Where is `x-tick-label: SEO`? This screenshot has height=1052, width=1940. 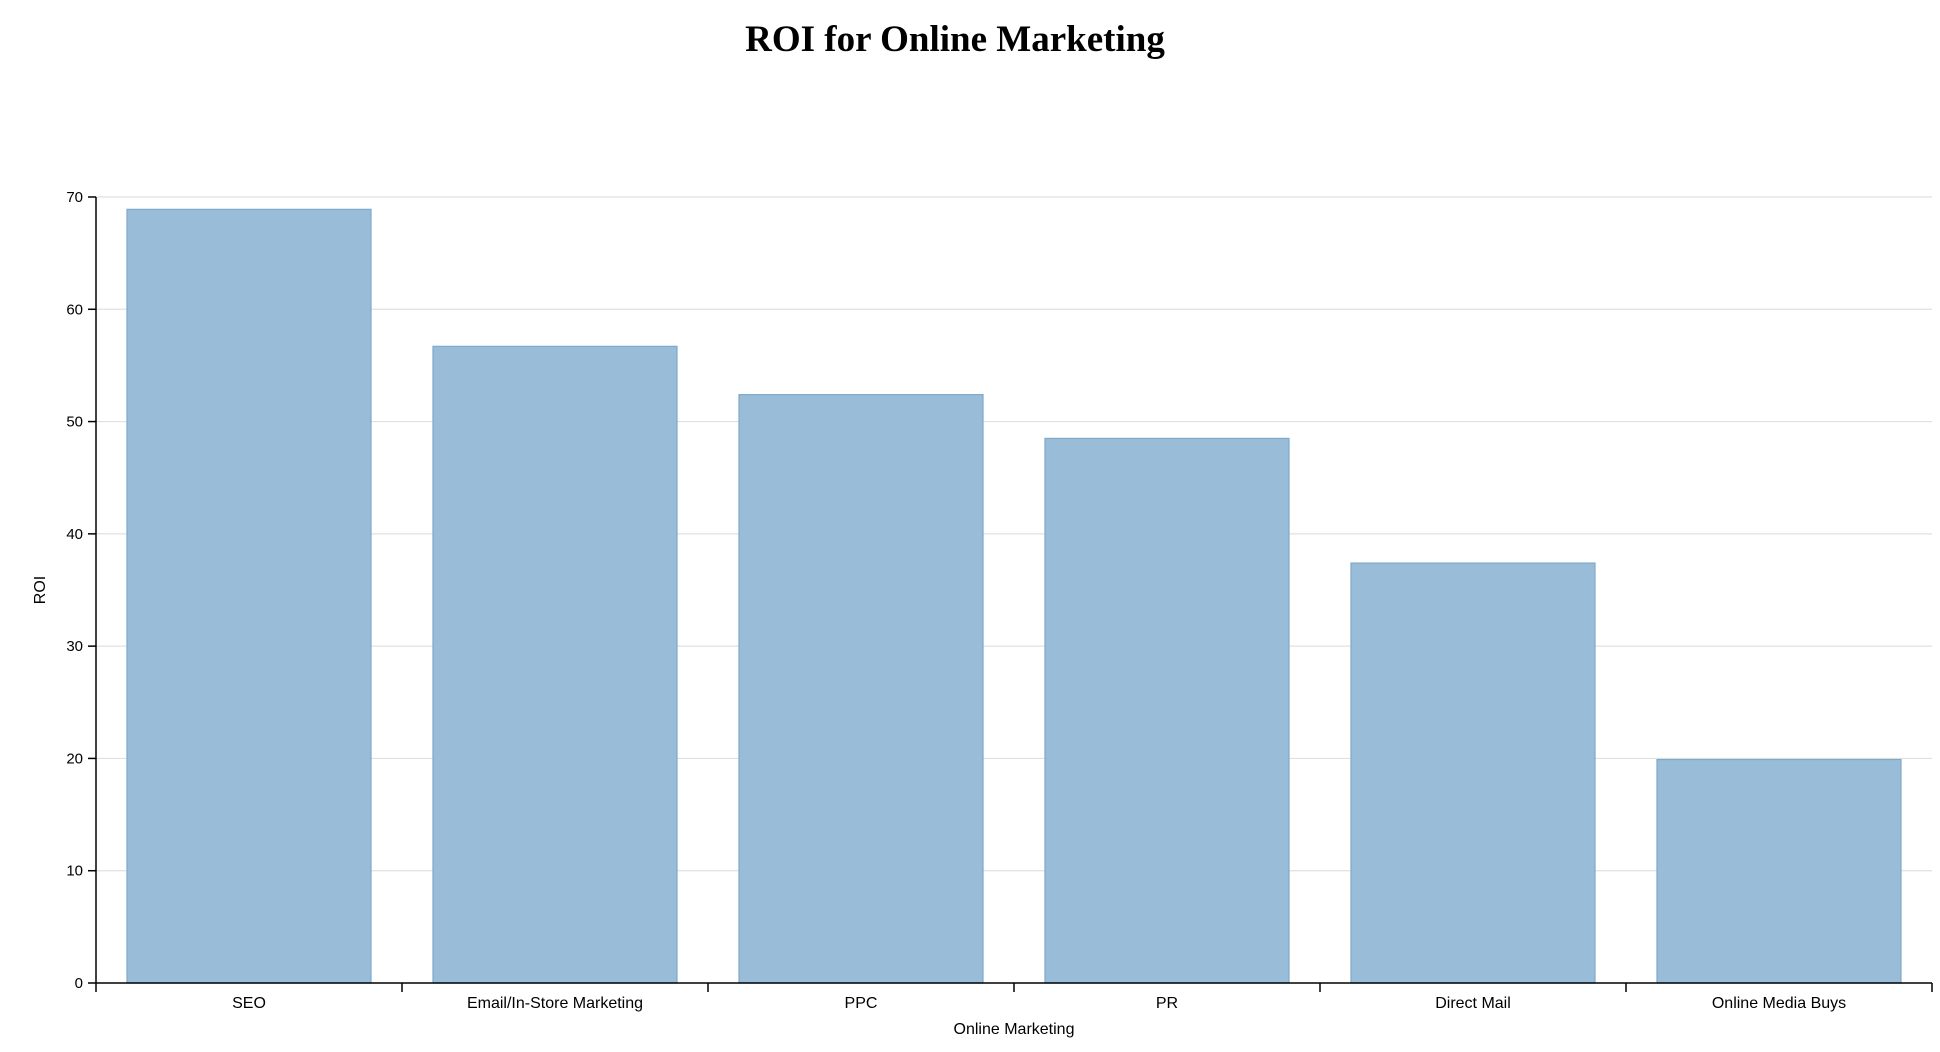
x-tick-label: SEO is located at coordinates (249, 1003).